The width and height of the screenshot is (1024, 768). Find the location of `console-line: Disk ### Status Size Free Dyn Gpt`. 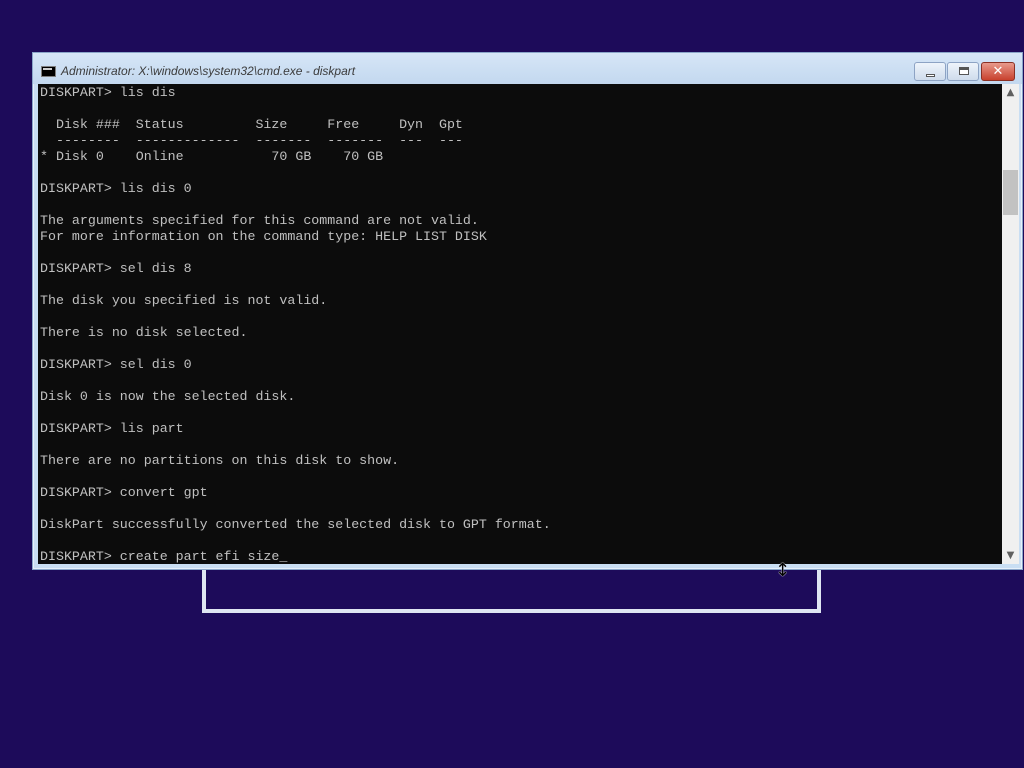

console-line: Disk ### Status Size Free Dyn Gpt is located at coordinates (251, 124).